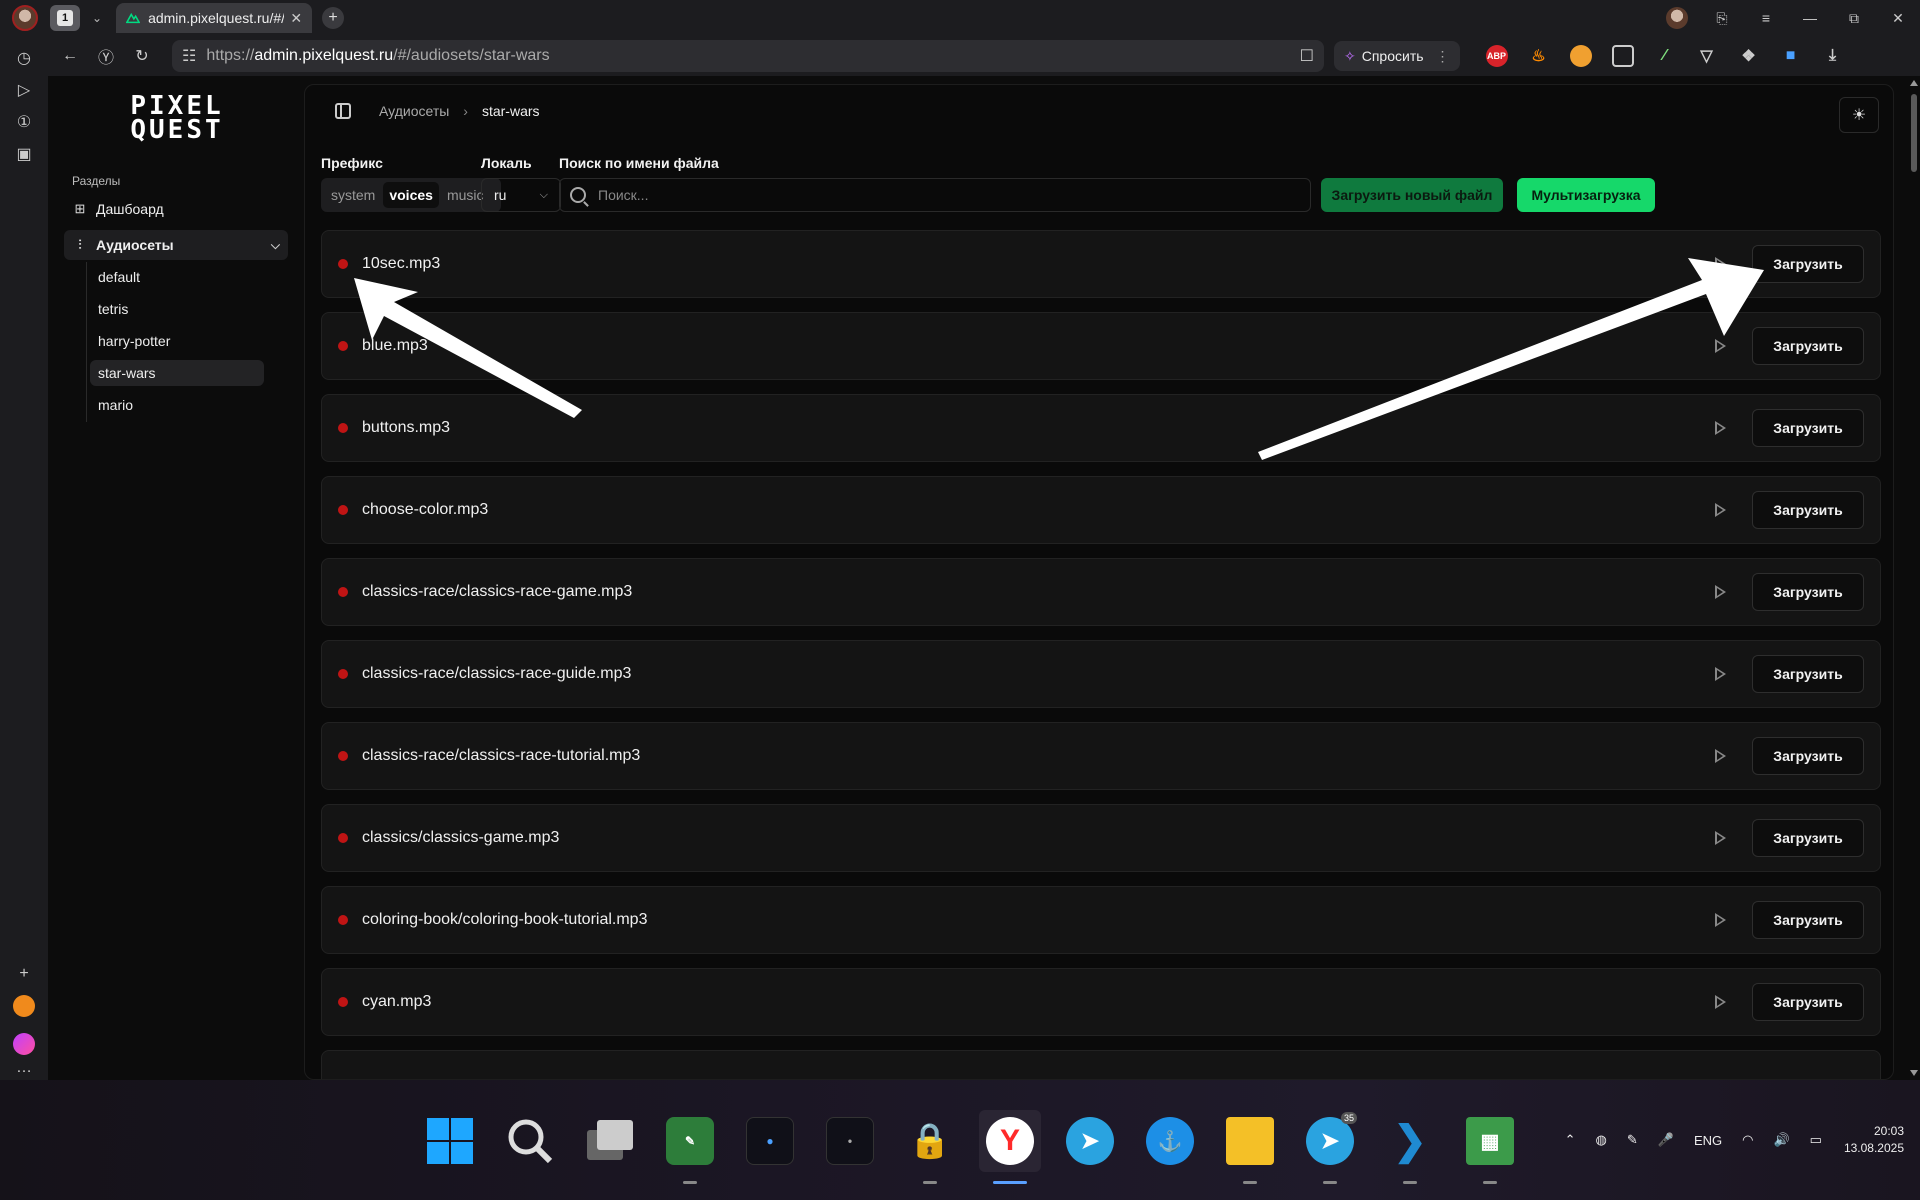 Image resolution: width=1920 pixels, height=1200 pixels. Describe the element at coordinates (1010, 1147) in the screenshot. I see `yandex-browser-app: Y` at that location.